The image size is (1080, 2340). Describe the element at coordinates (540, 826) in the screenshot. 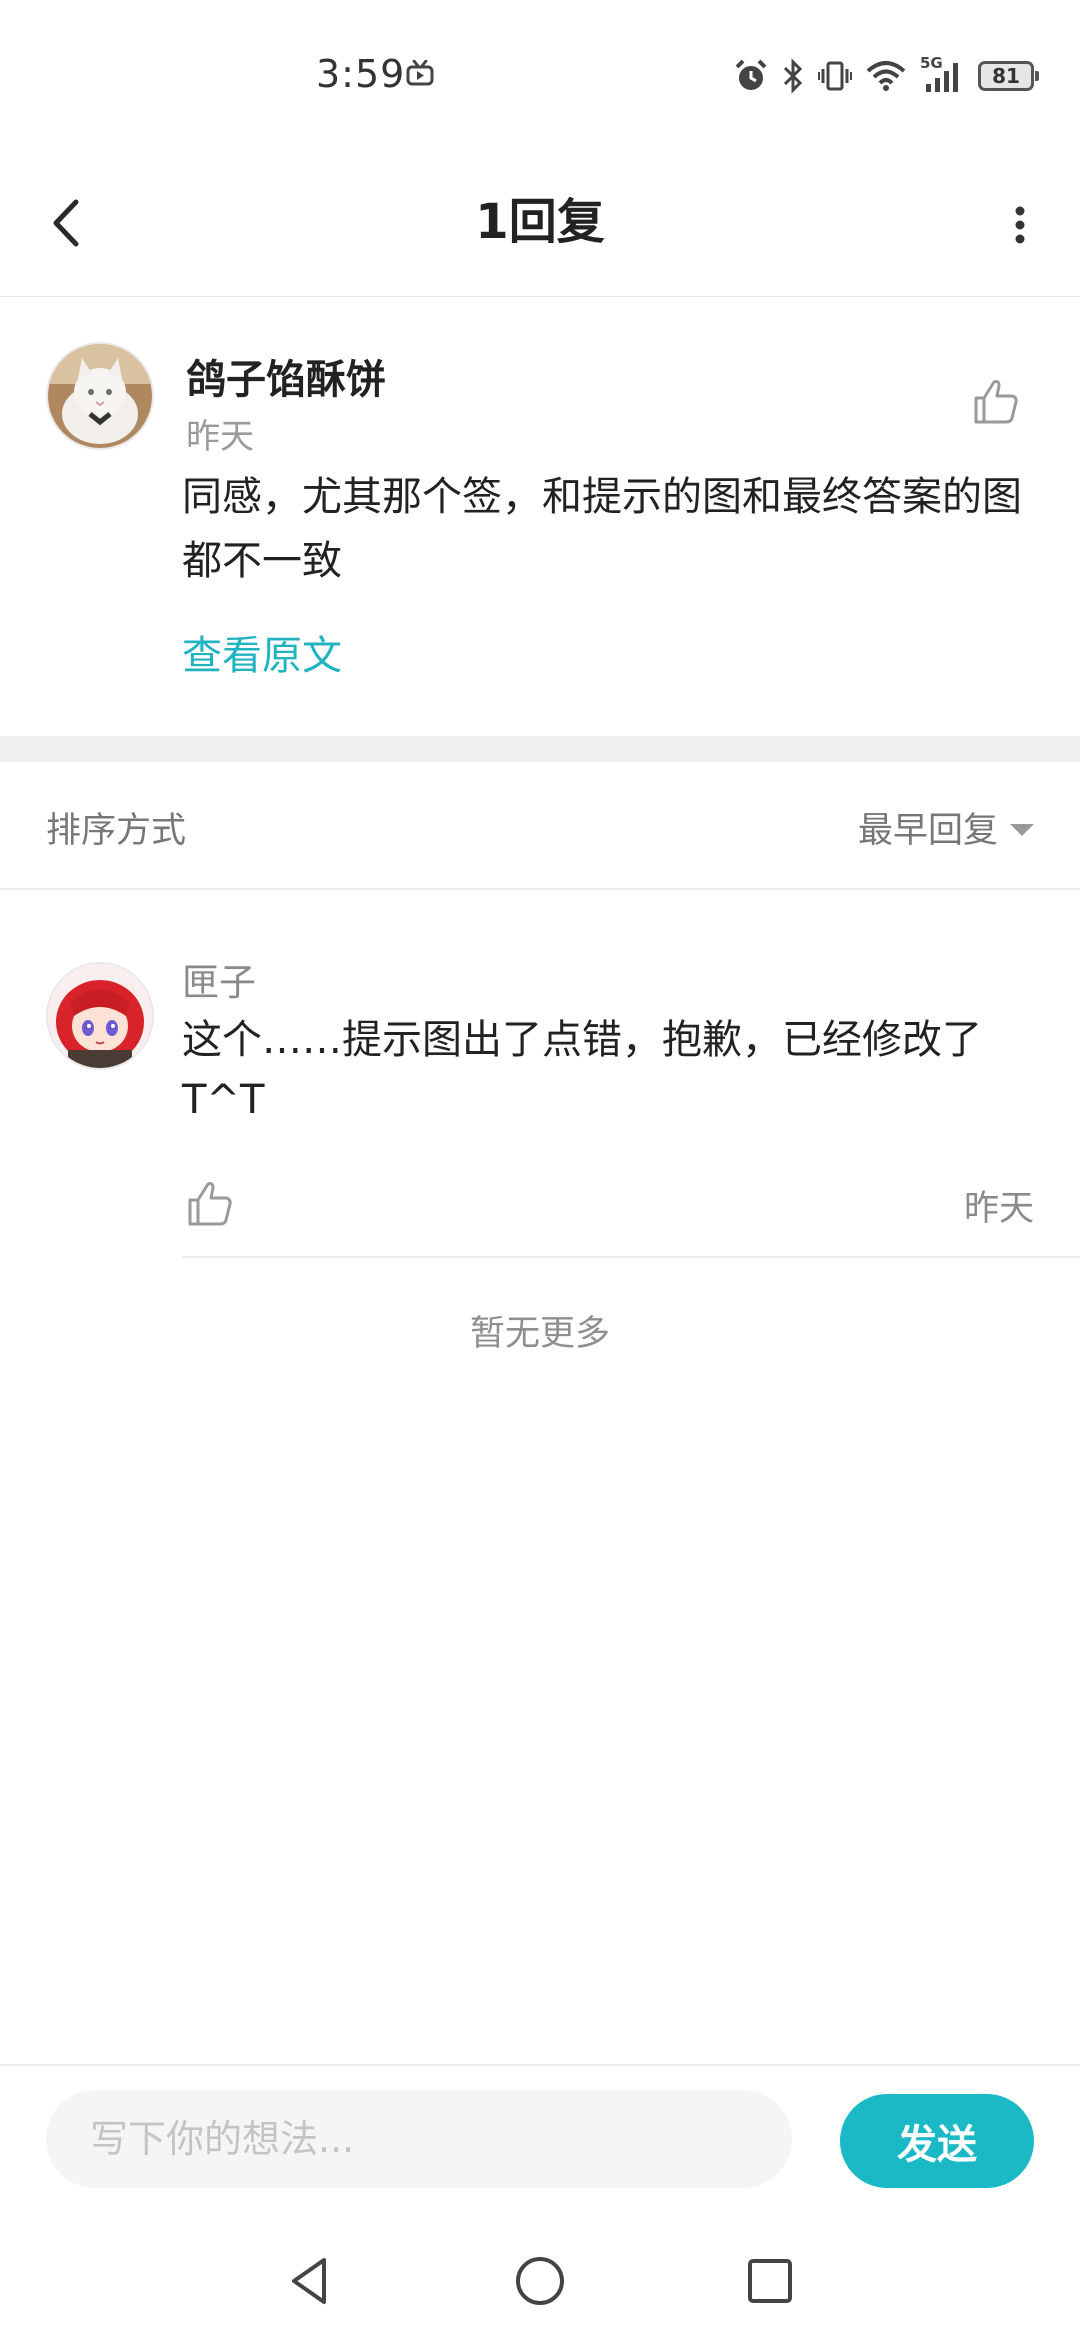

I see `sort-bar: 排序方式 最早回复` at that location.